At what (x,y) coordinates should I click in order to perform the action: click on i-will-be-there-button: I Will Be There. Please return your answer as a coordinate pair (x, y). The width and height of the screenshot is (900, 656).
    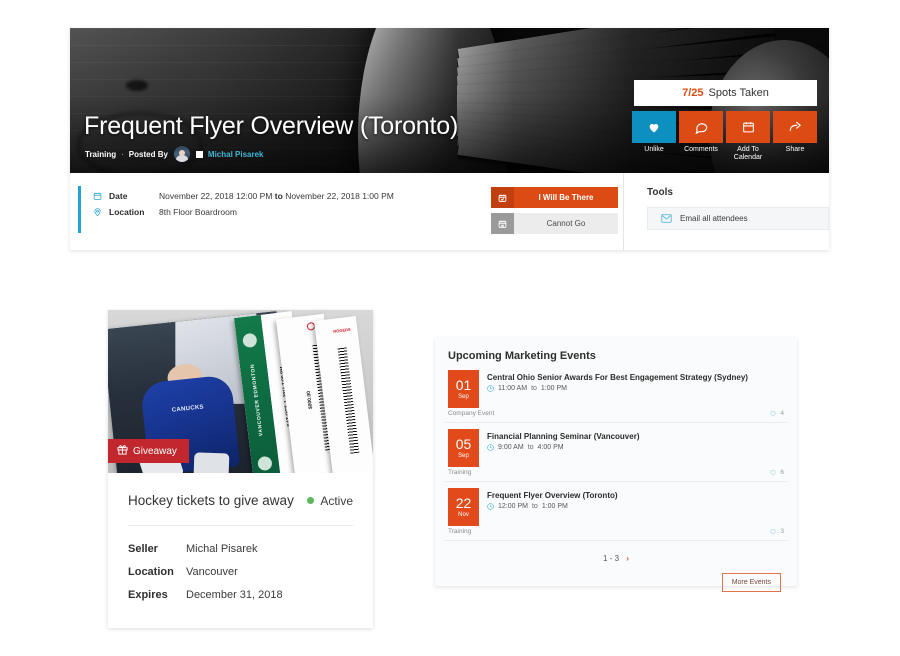
    Looking at the image, I should click on (554, 197).